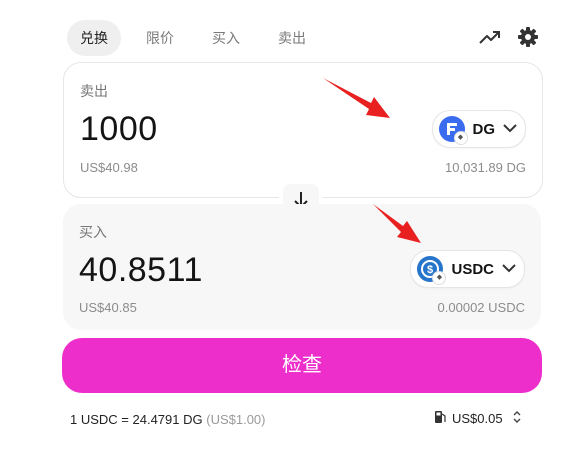  Describe the element at coordinates (94, 38) in the screenshot. I see `tab-swap: 兑换` at that location.